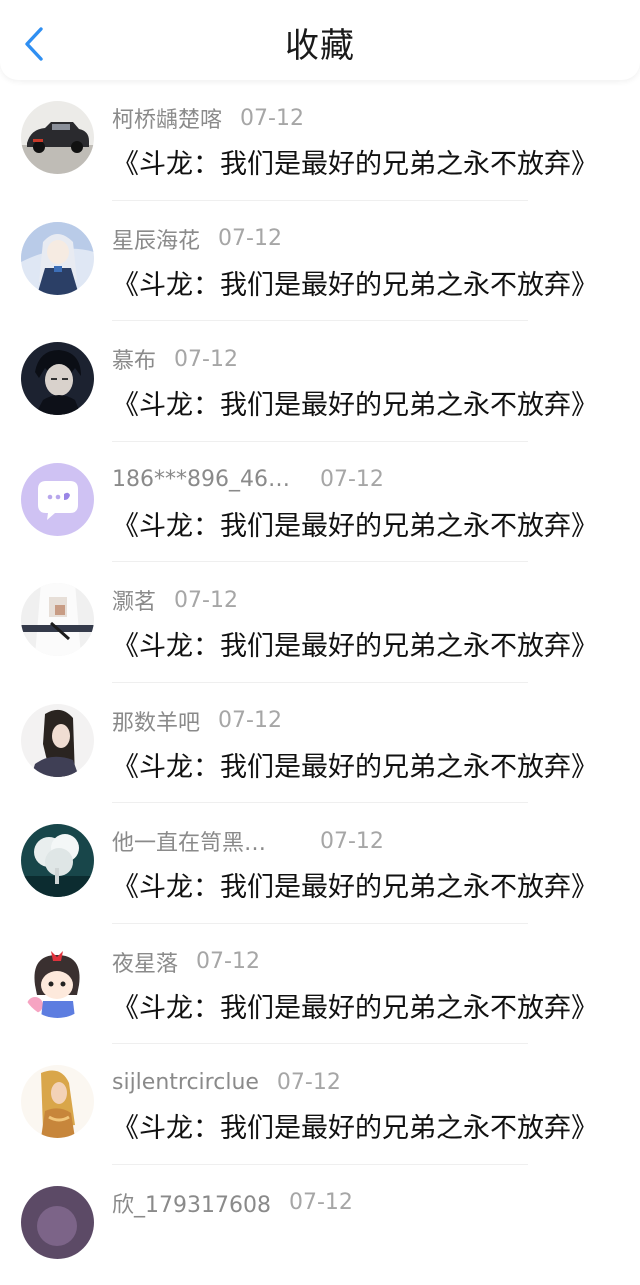  Describe the element at coordinates (185, 1082) in the screenshot. I see `user-name: sijlentrcirclue` at that location.